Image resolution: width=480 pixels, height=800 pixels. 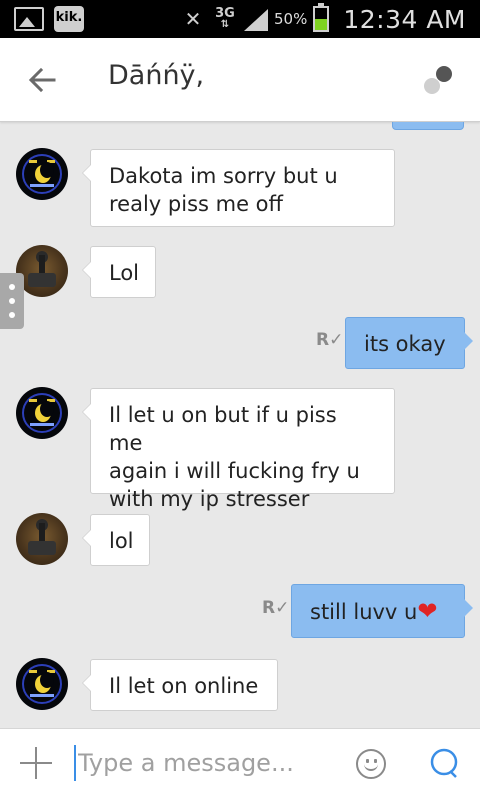 I want to click on clock: 12:34 AM, so click(x=404, y=19).